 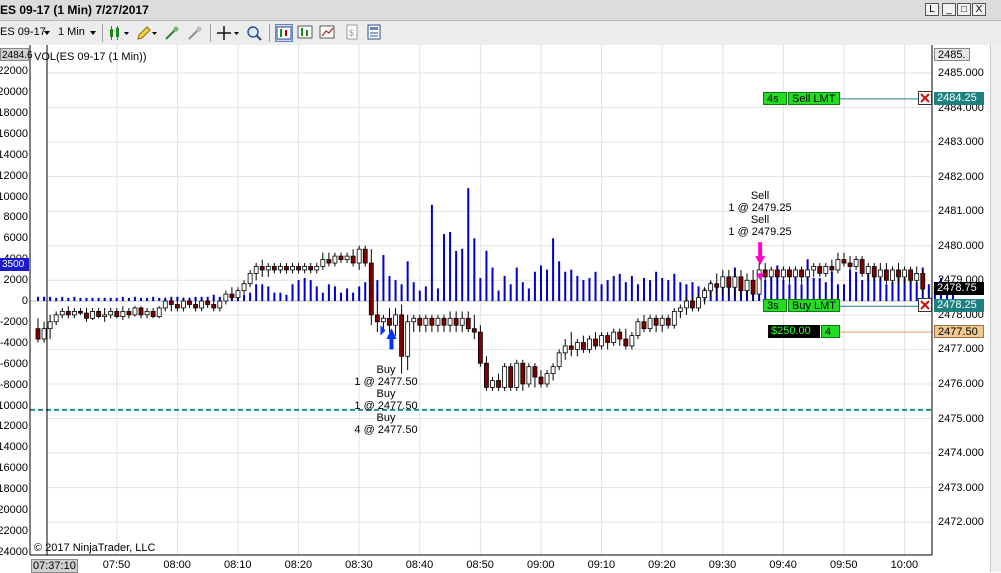 I want to click on cancel-buy-order-icon, so click(x=925, y=305).